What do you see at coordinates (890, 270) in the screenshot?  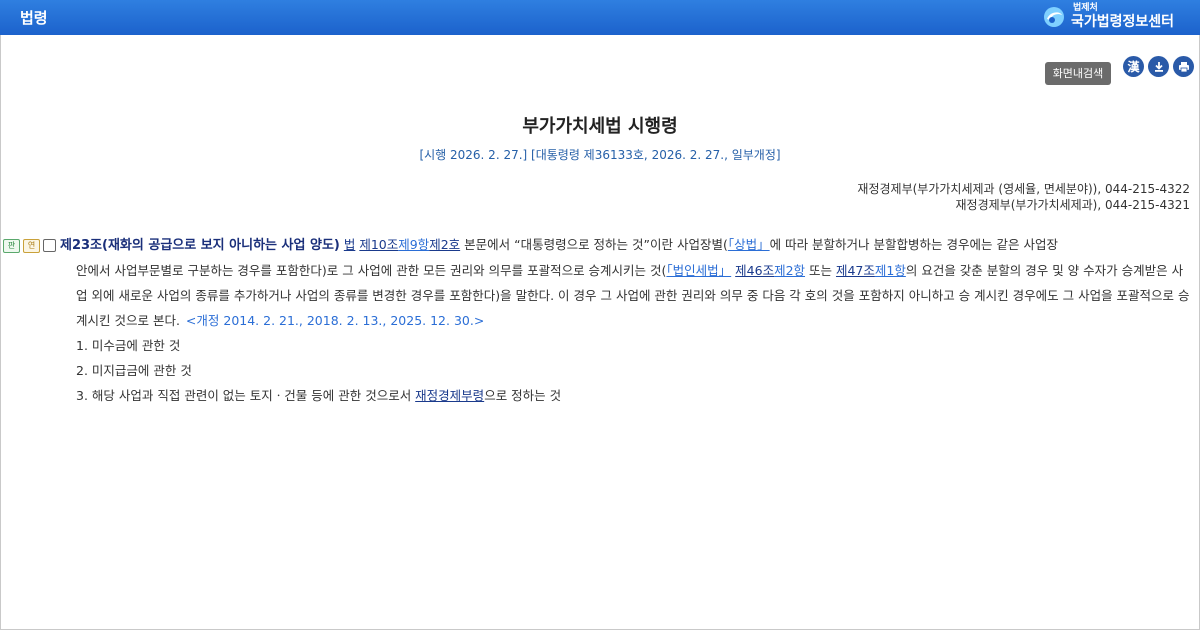 I see `link-paragraph-1: 제1항` at bounding box center [890, 270].